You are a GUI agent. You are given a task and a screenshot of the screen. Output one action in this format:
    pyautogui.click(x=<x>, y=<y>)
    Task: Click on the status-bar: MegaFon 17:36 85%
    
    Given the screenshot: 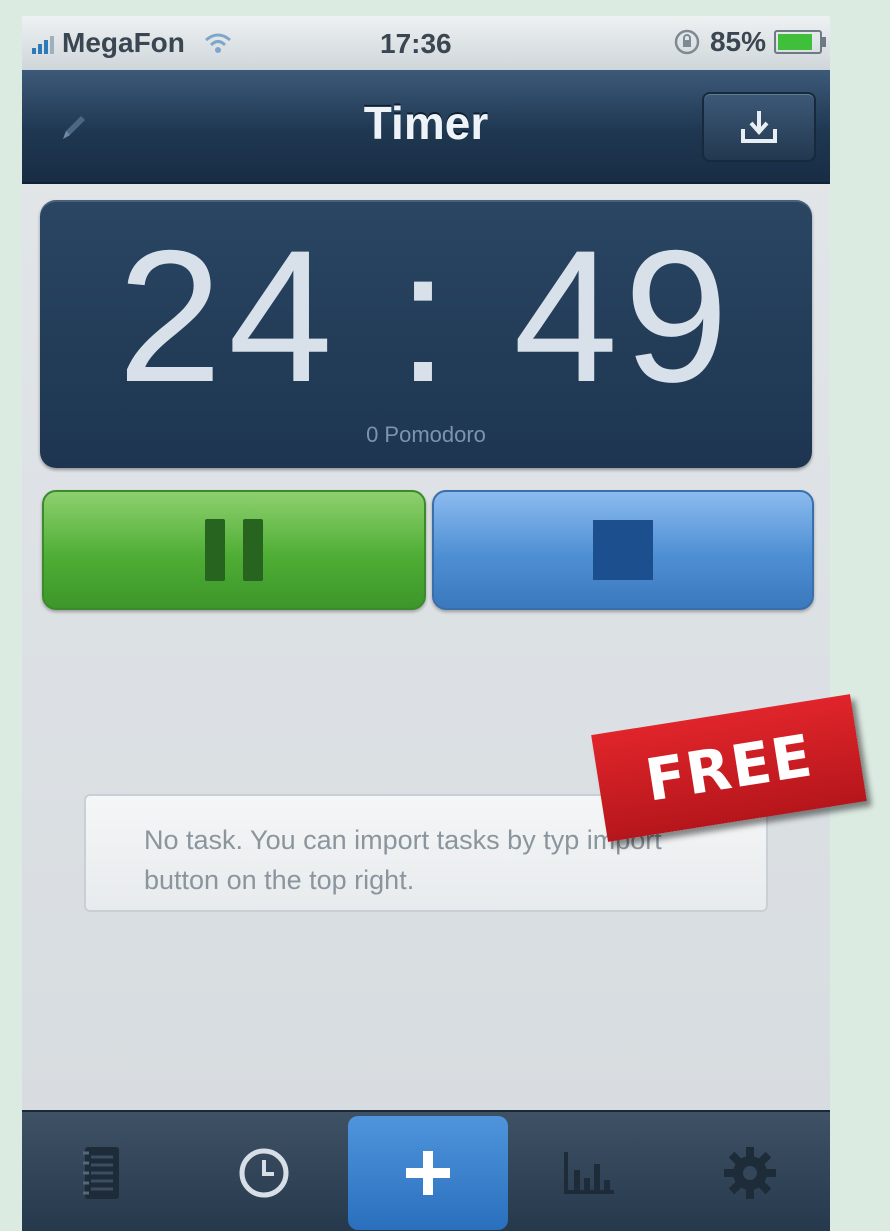 What is the action you would take?
    pyautogui.click(x=426, y=43)
    